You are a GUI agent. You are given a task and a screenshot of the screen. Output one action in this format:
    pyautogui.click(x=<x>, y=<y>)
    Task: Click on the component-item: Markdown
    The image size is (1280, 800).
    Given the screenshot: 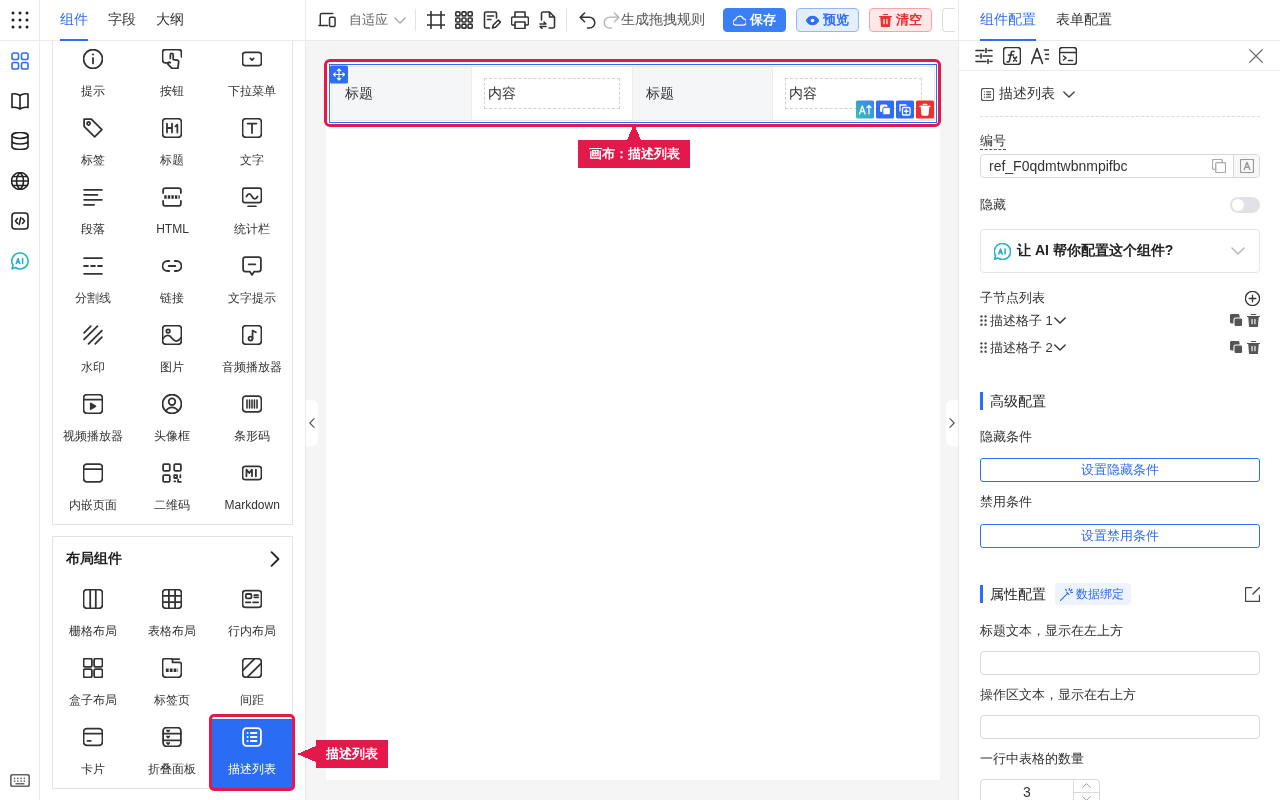 What is the action you would take?
    pyautogui.click(x=252, y=489)
    